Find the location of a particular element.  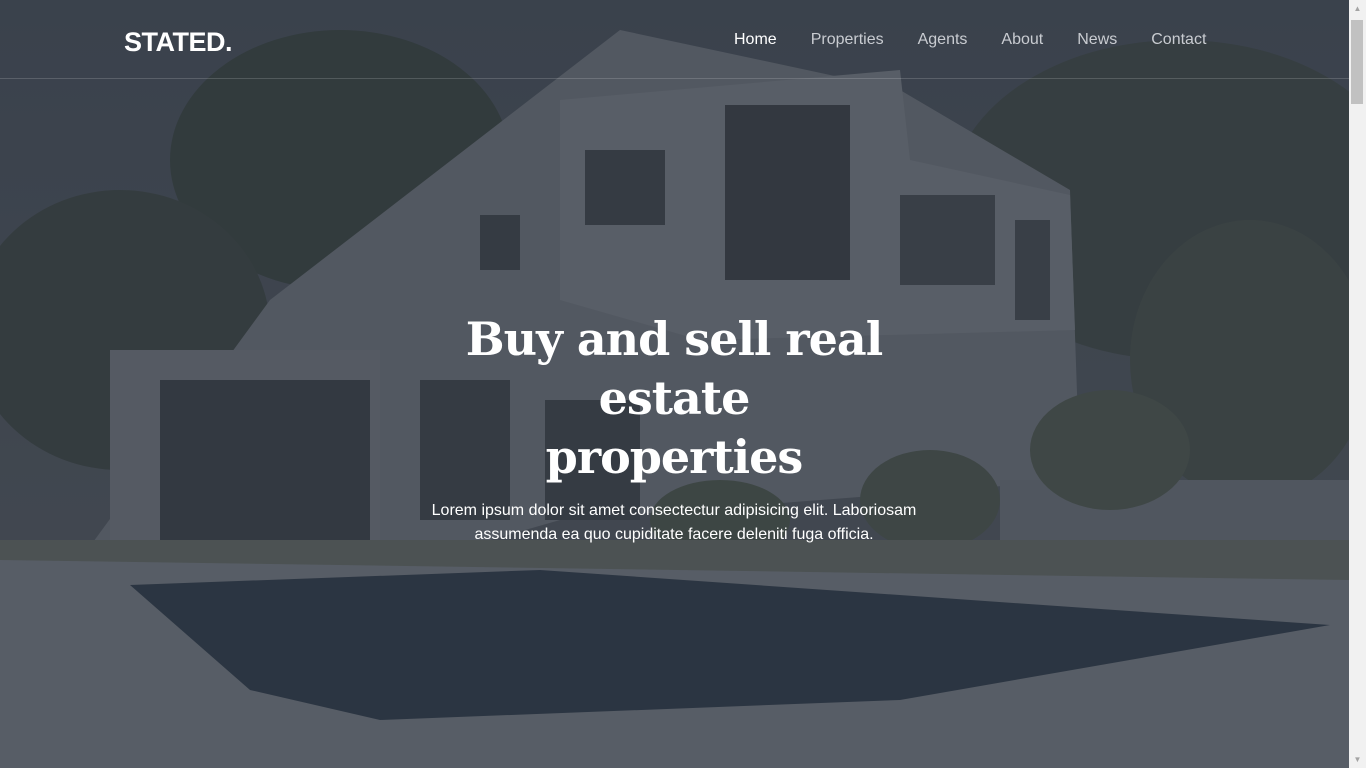

nav-link-about: About is located at coordinates (1022, 40).